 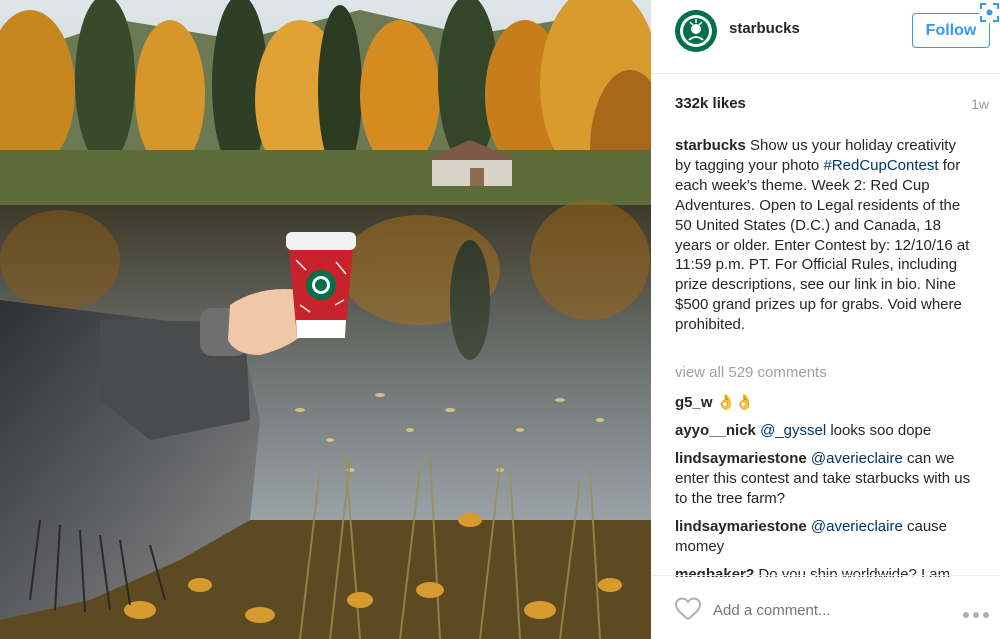 What do you see at coordinates (976, 612) in the screenshot?
I see `more-options-icon` at bounding box center [976, 612].